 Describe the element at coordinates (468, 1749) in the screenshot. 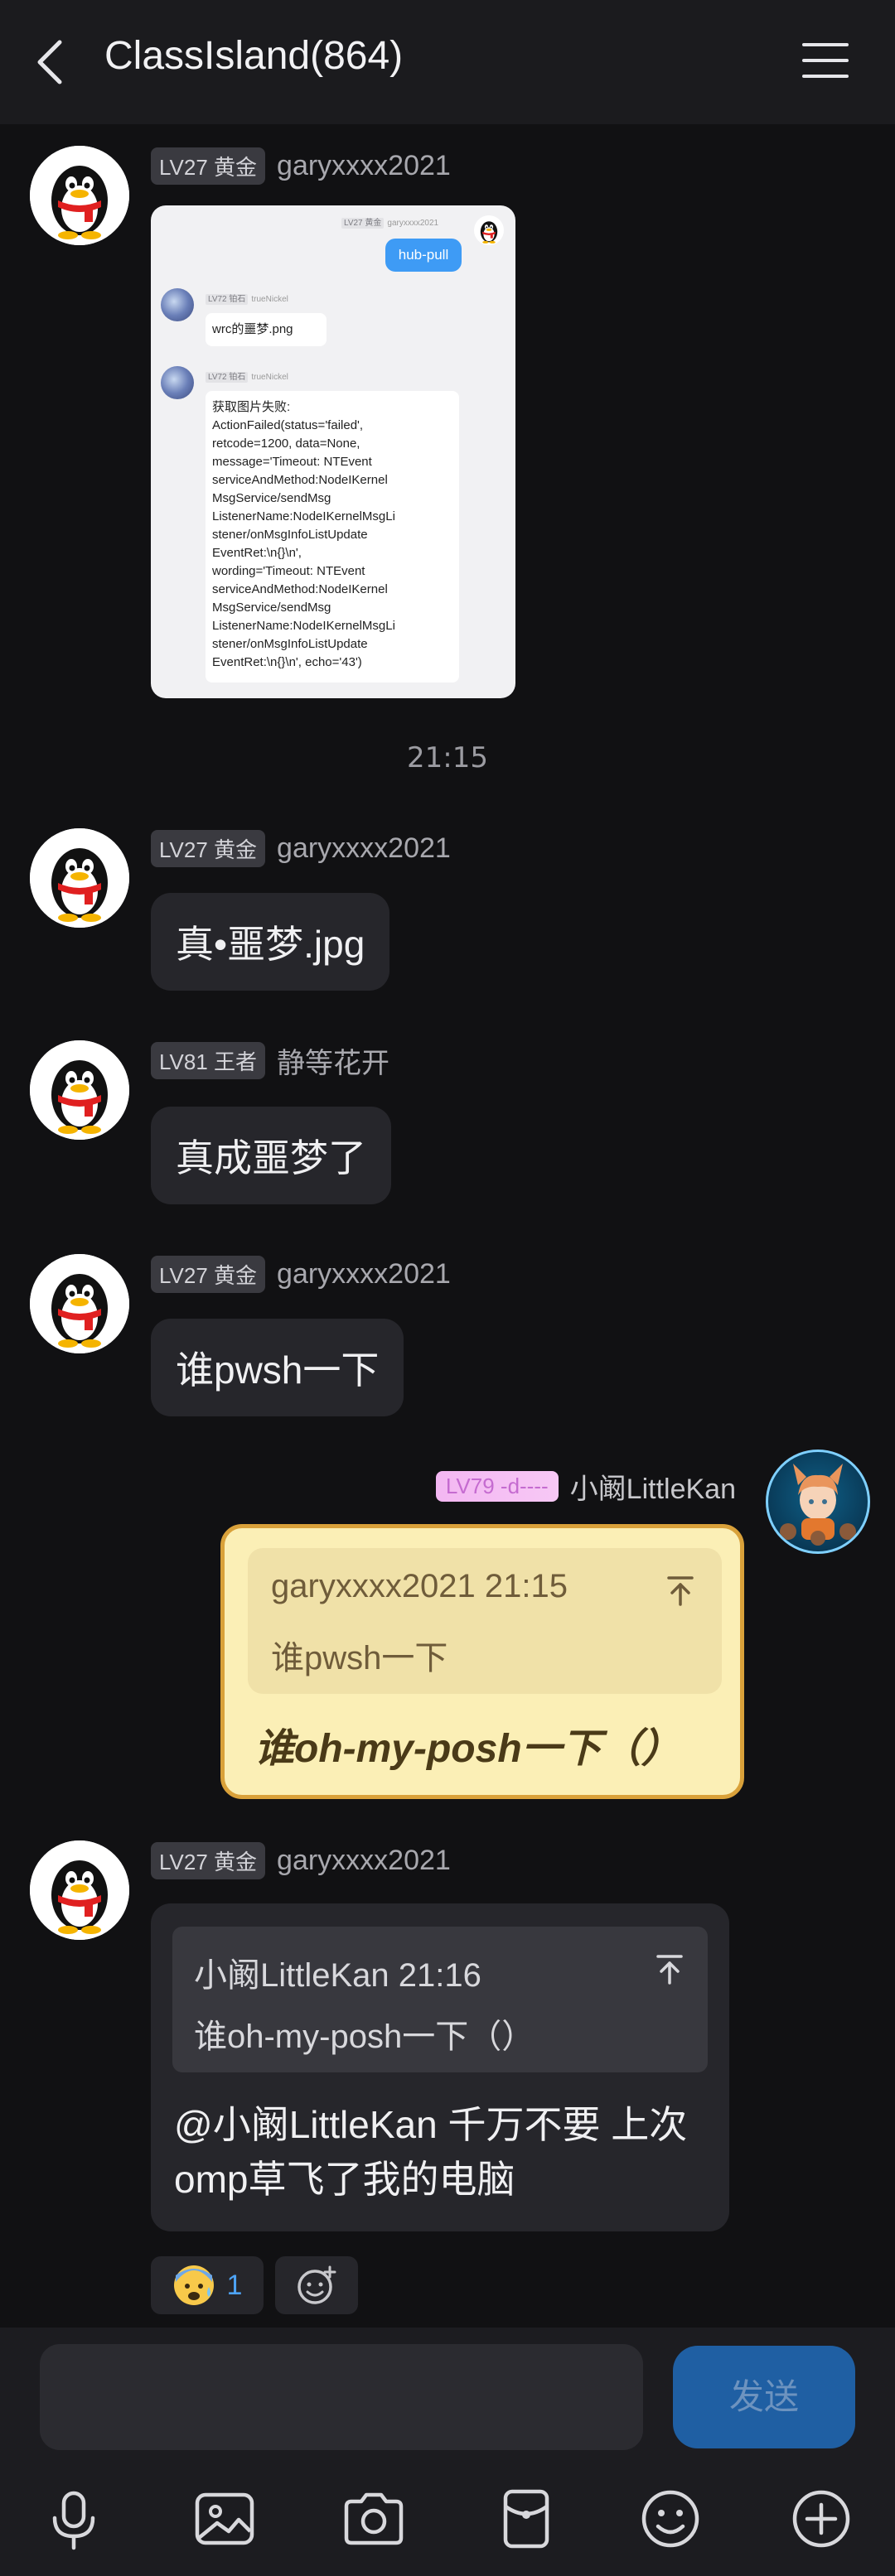

I see `message-text: 谁oh-my-posh一下（）` at that location.